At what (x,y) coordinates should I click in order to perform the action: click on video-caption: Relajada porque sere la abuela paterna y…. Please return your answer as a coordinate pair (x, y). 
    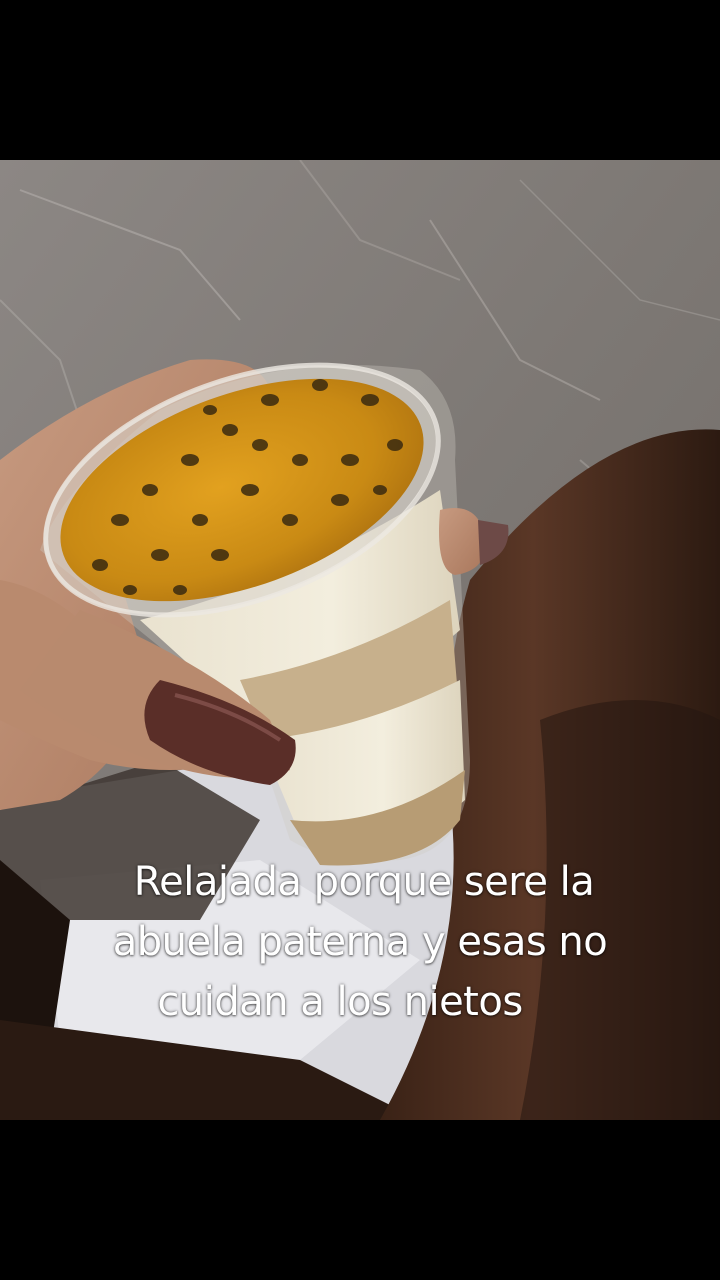
    Looking at the image, I should click on (360, 942).